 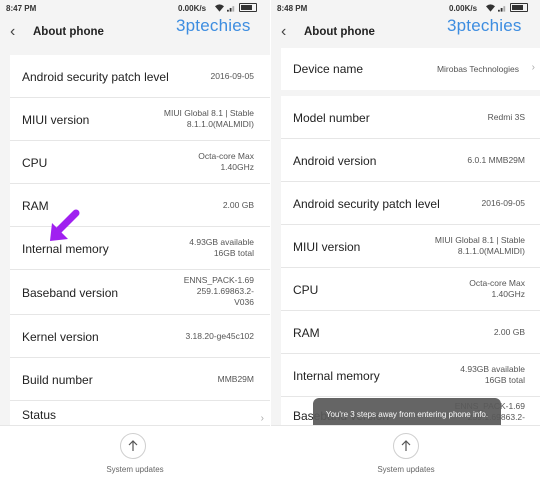 What do you see at coordinates (140, 336) in the screenshot?
I see `row-kernel-version: Kernel version 3.18.20-ge45c102` at bounding box center [140, 336].